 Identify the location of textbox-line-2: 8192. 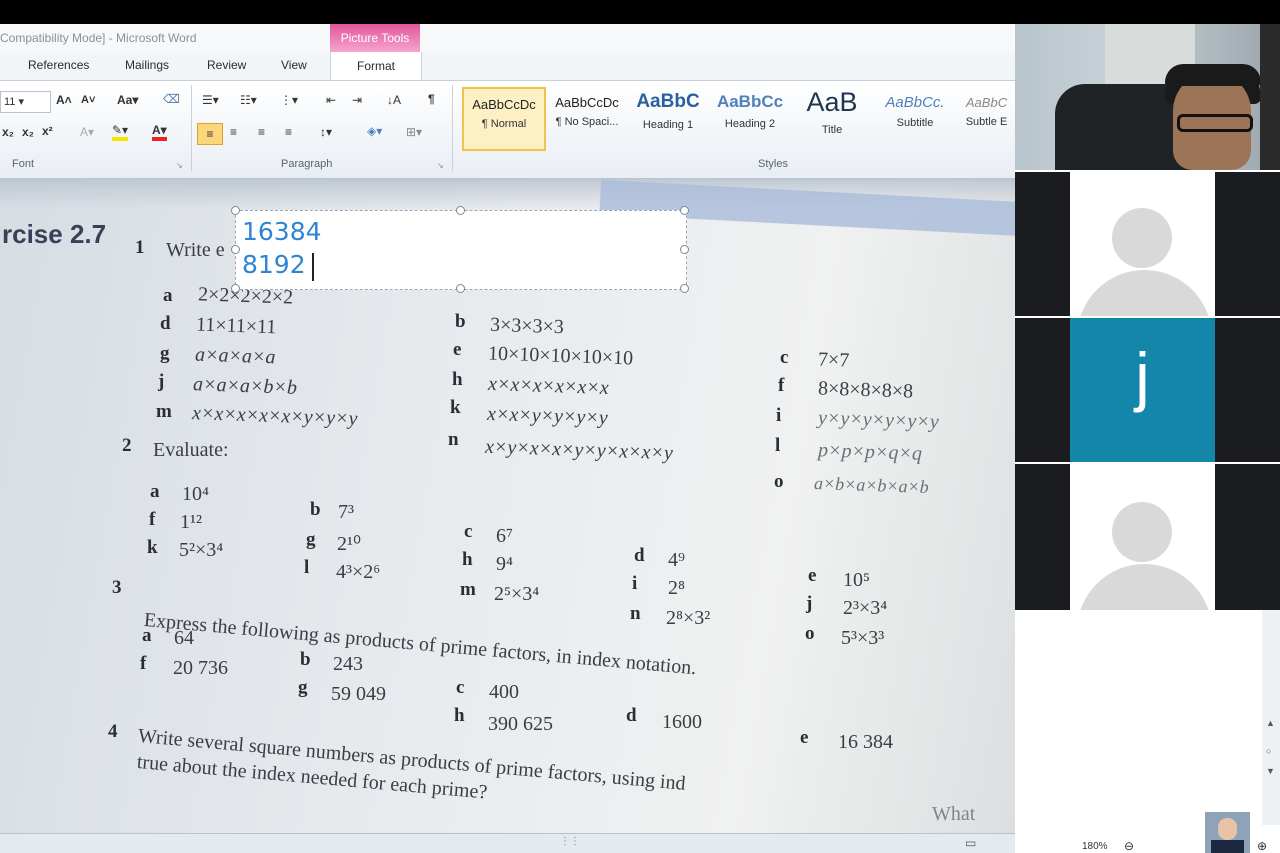
(274, 264).